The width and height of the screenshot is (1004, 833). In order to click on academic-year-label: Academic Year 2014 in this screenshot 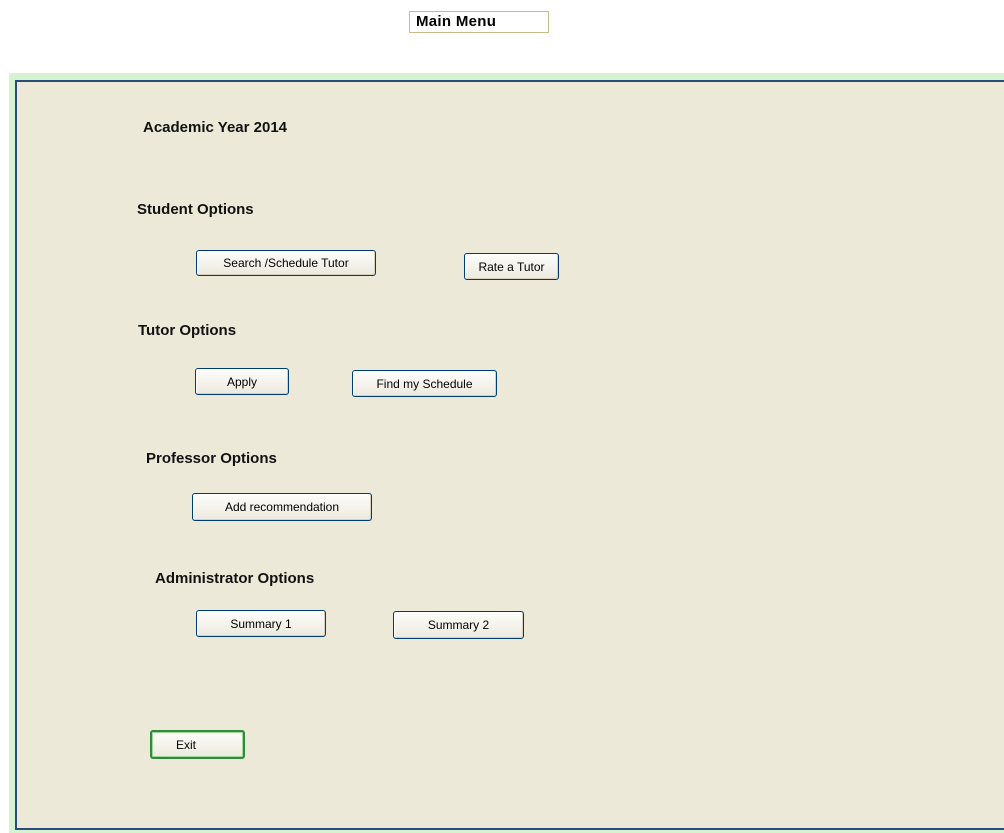, I will do `click(215, 127)`.